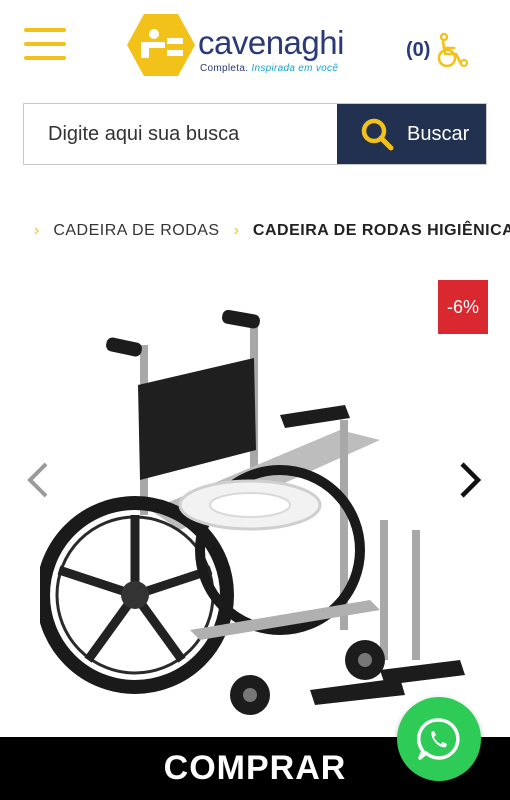 The width and height of the screenshot is (510, 800). I want to click on search-bar: Buscar, so click(255, 134).